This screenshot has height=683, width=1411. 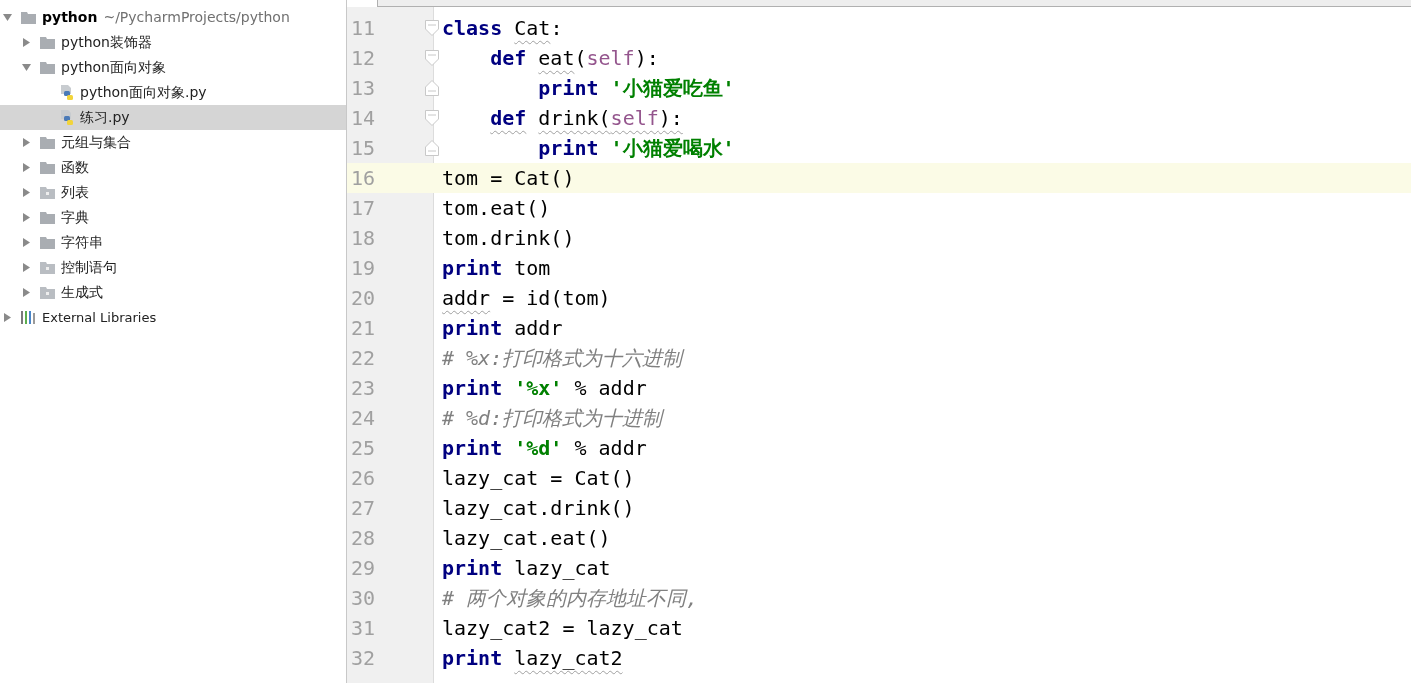 What do you see at coordinates (552, 418) in the screenshot?
I see `code-line: # %d:打印格式为十进制` at bounding box center [552, 418].